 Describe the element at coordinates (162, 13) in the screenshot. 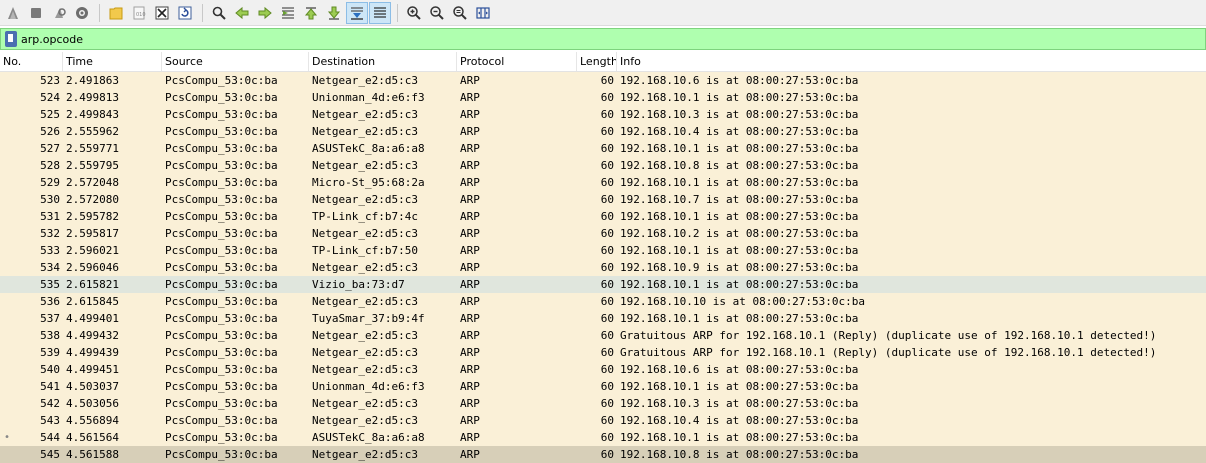

I see `close-file-button` at that location.